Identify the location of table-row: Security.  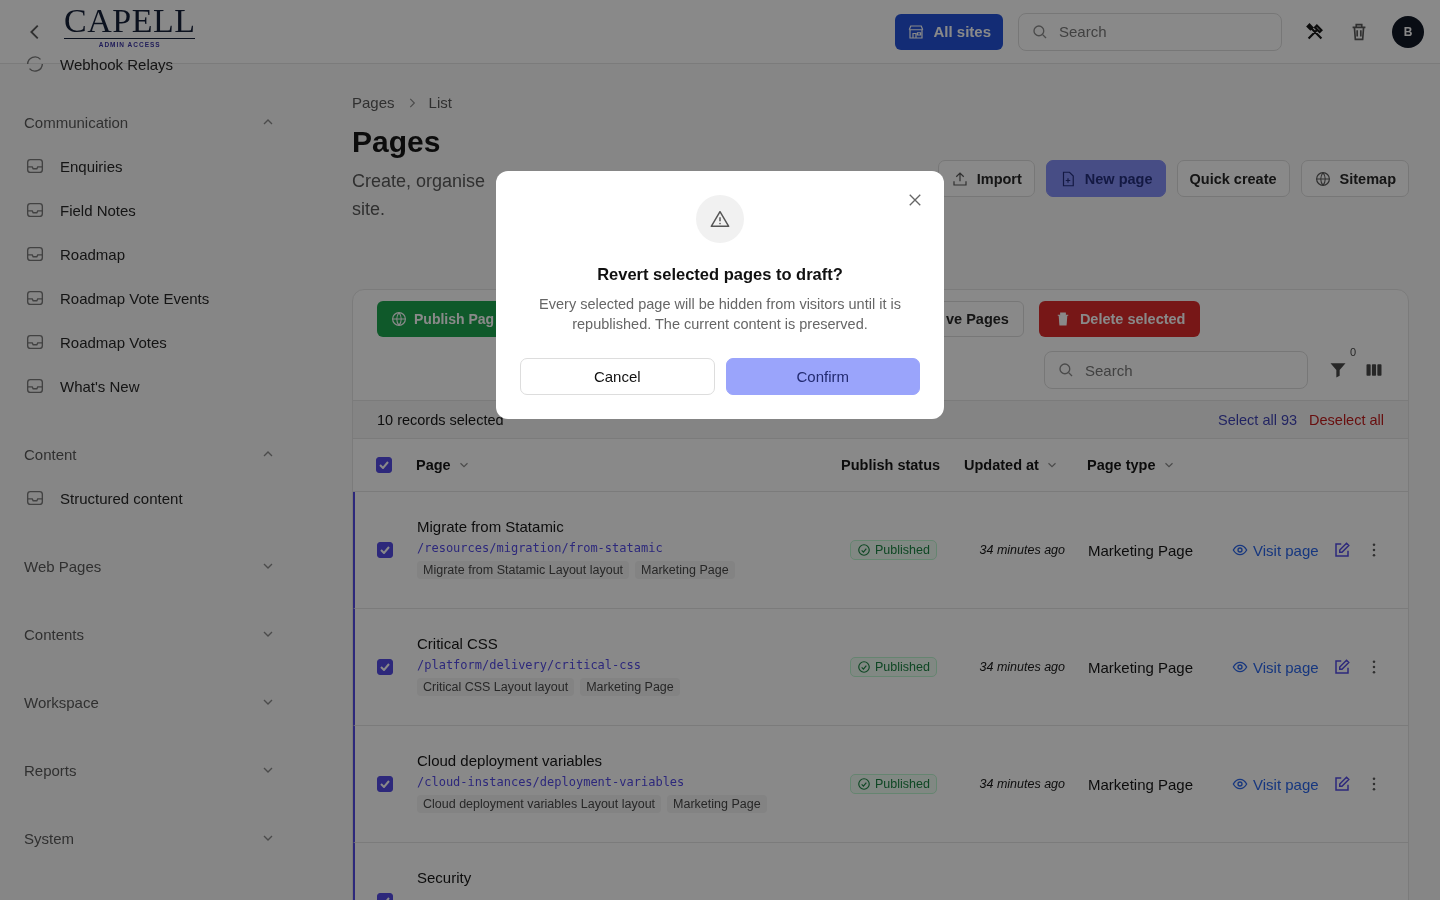
(880, 871).